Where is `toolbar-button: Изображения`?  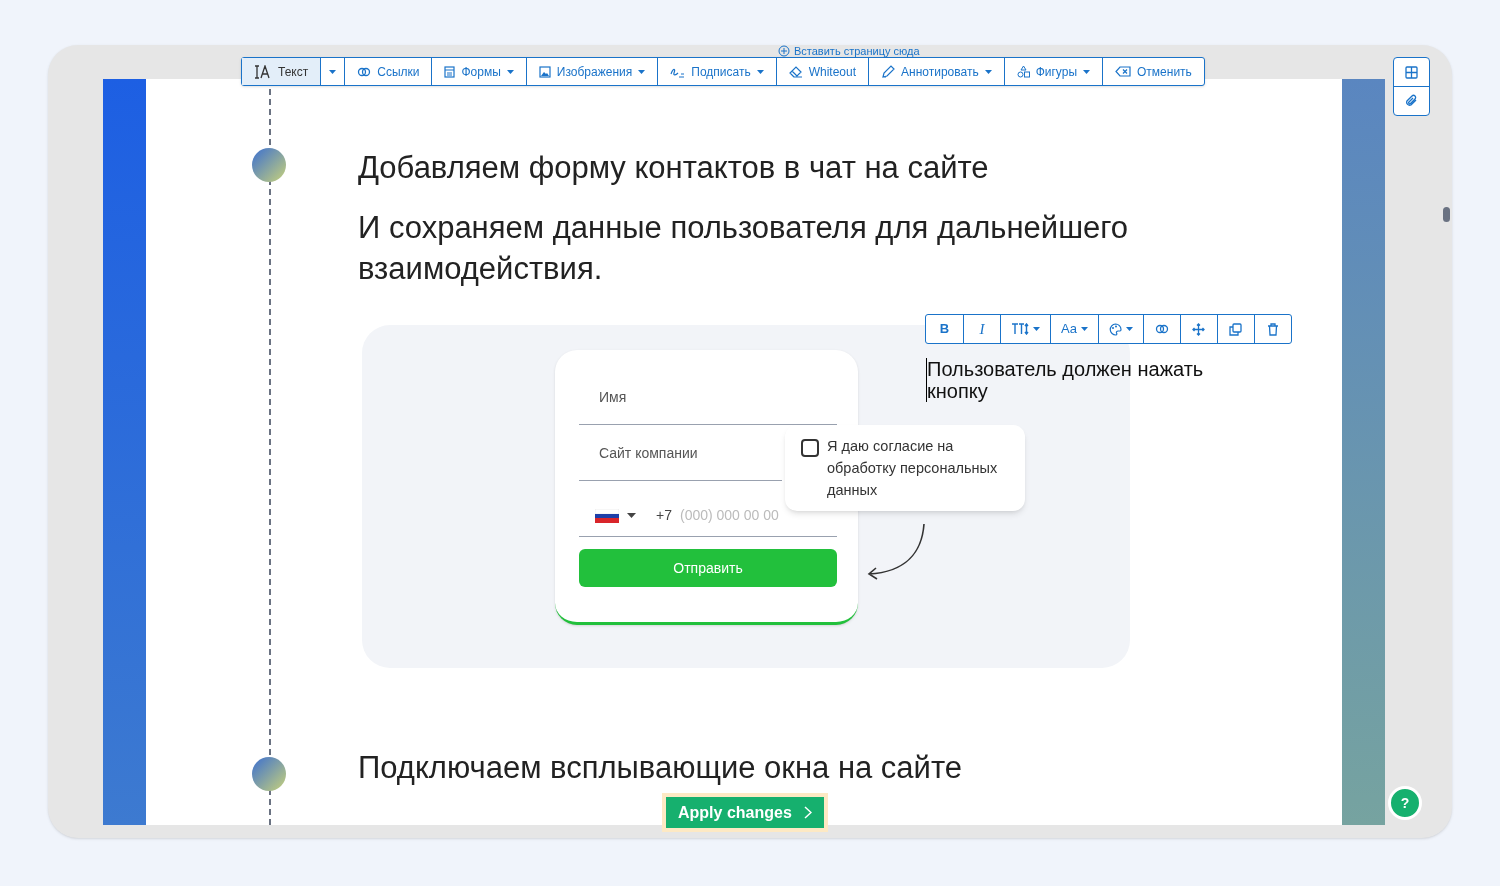 toolbar-button: Изображения is located at coordinates (591, 71).